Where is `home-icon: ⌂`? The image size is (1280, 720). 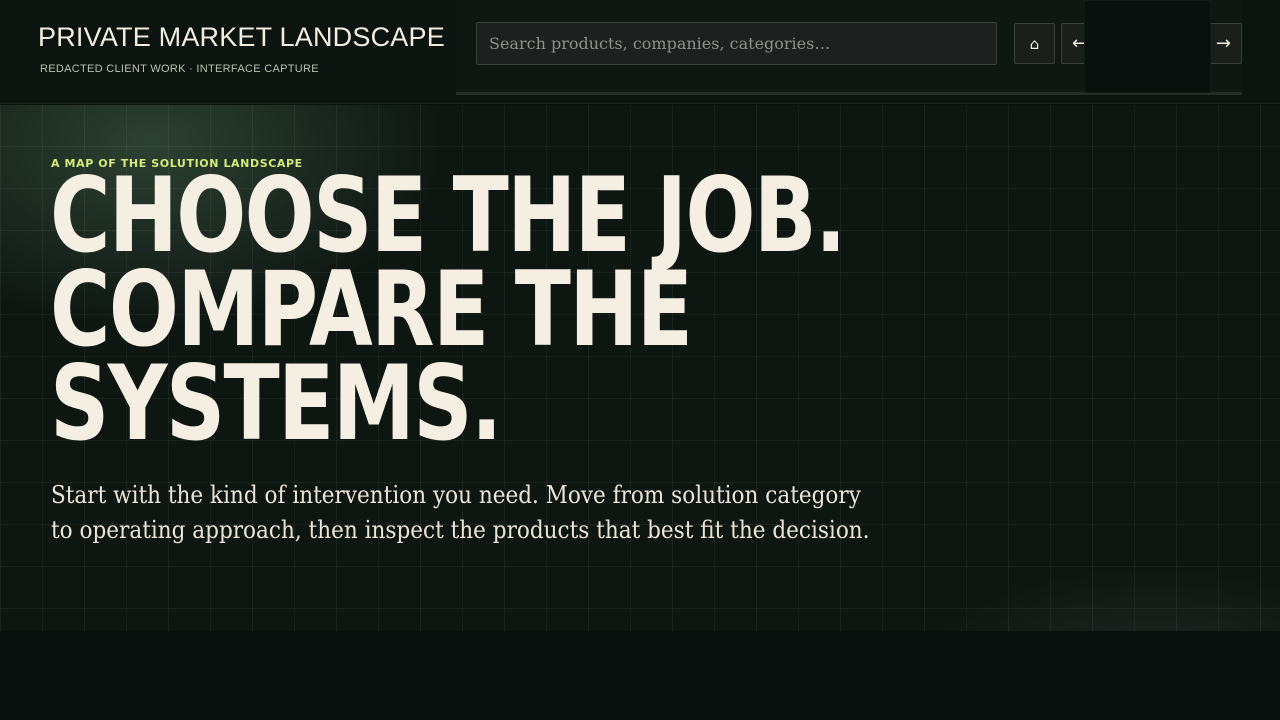 home-icon: ⌂ is located at coordinates (1034, 43).